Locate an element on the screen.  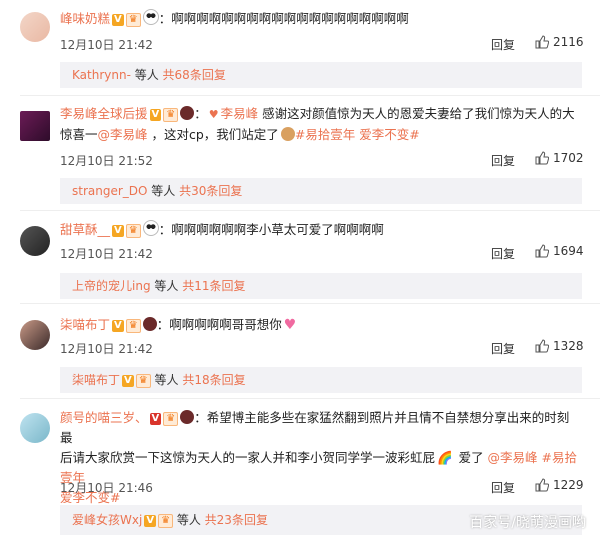
comment-time: 12月10日 21:52 is located at coordinates (106, 161).